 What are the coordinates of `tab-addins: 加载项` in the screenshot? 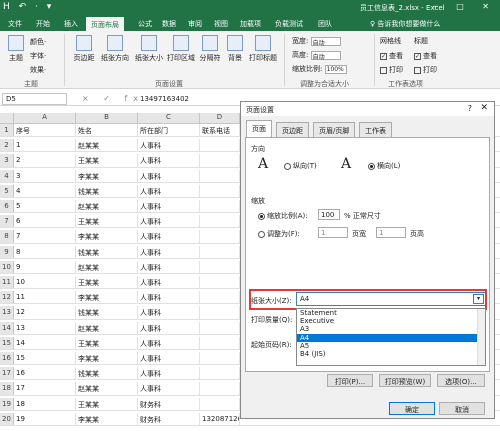 It's located at (250, 24).